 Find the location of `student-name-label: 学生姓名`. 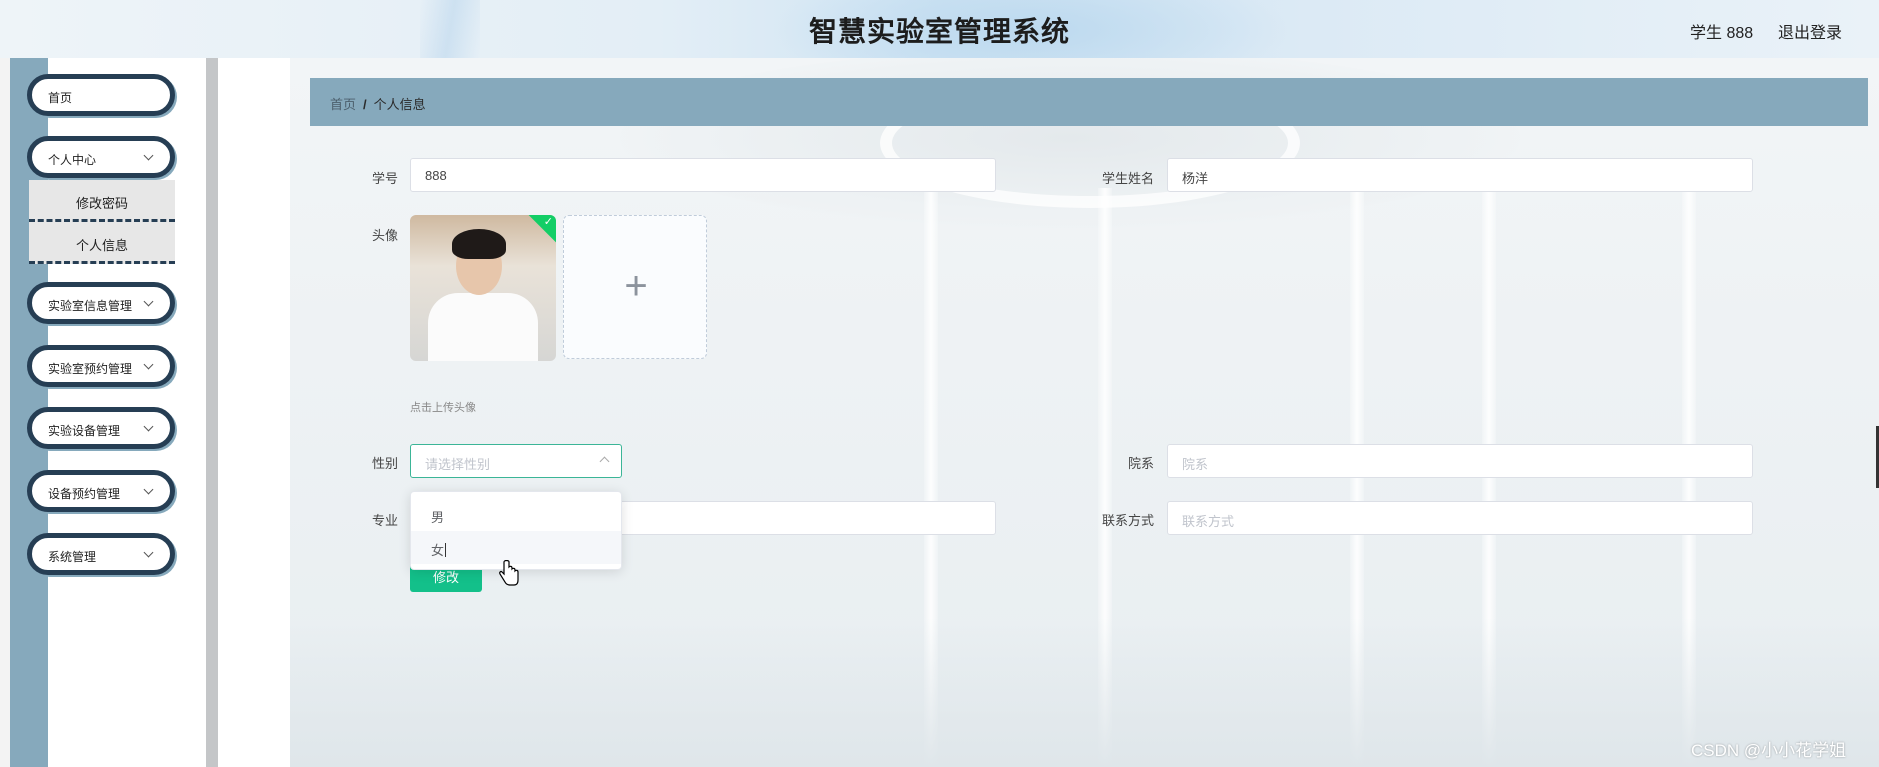

student-name-label: 学生姓名 is located at coordinates (1127, 178).